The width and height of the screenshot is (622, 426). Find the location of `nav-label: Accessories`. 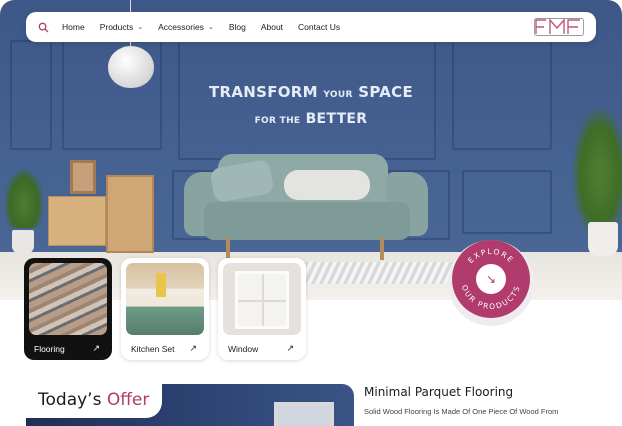

nav-label: Accessories is located at coordinates (181, 27).